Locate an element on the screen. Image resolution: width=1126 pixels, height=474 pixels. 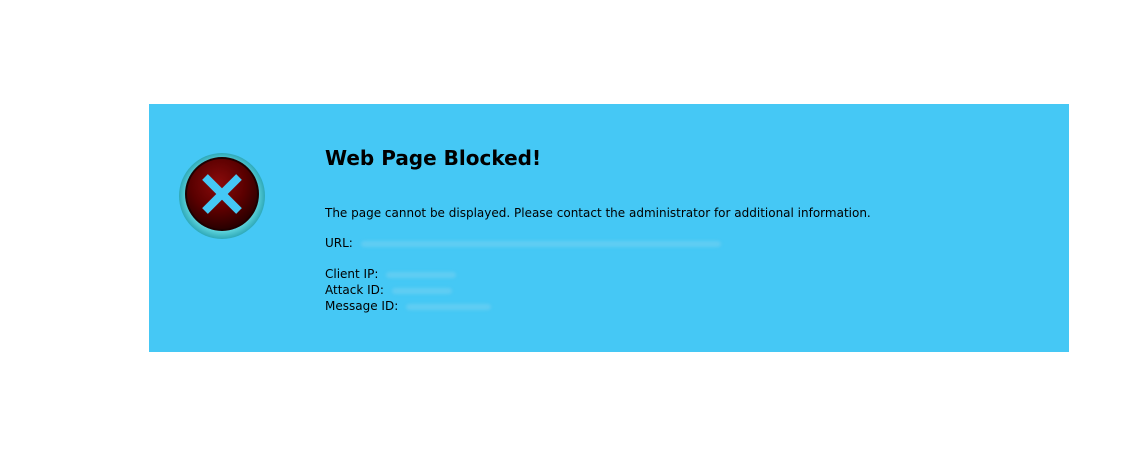
url-row: URL: is located at coordinates (523, 243).